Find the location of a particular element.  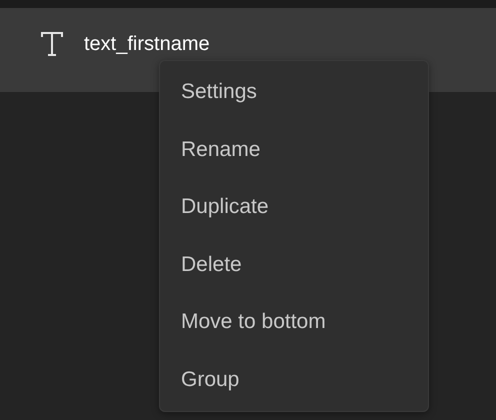

layer-name: text_firstname is located at coordinates (147, 44).